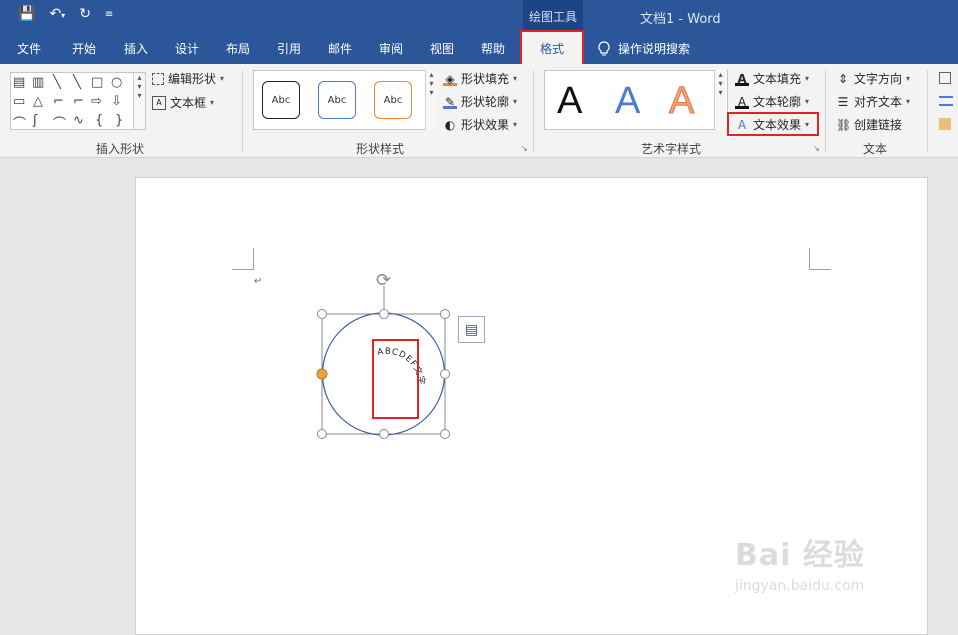 The image size is (958, 635). I want to click on arc-shape-icon: ⌒, so click(59, 122).